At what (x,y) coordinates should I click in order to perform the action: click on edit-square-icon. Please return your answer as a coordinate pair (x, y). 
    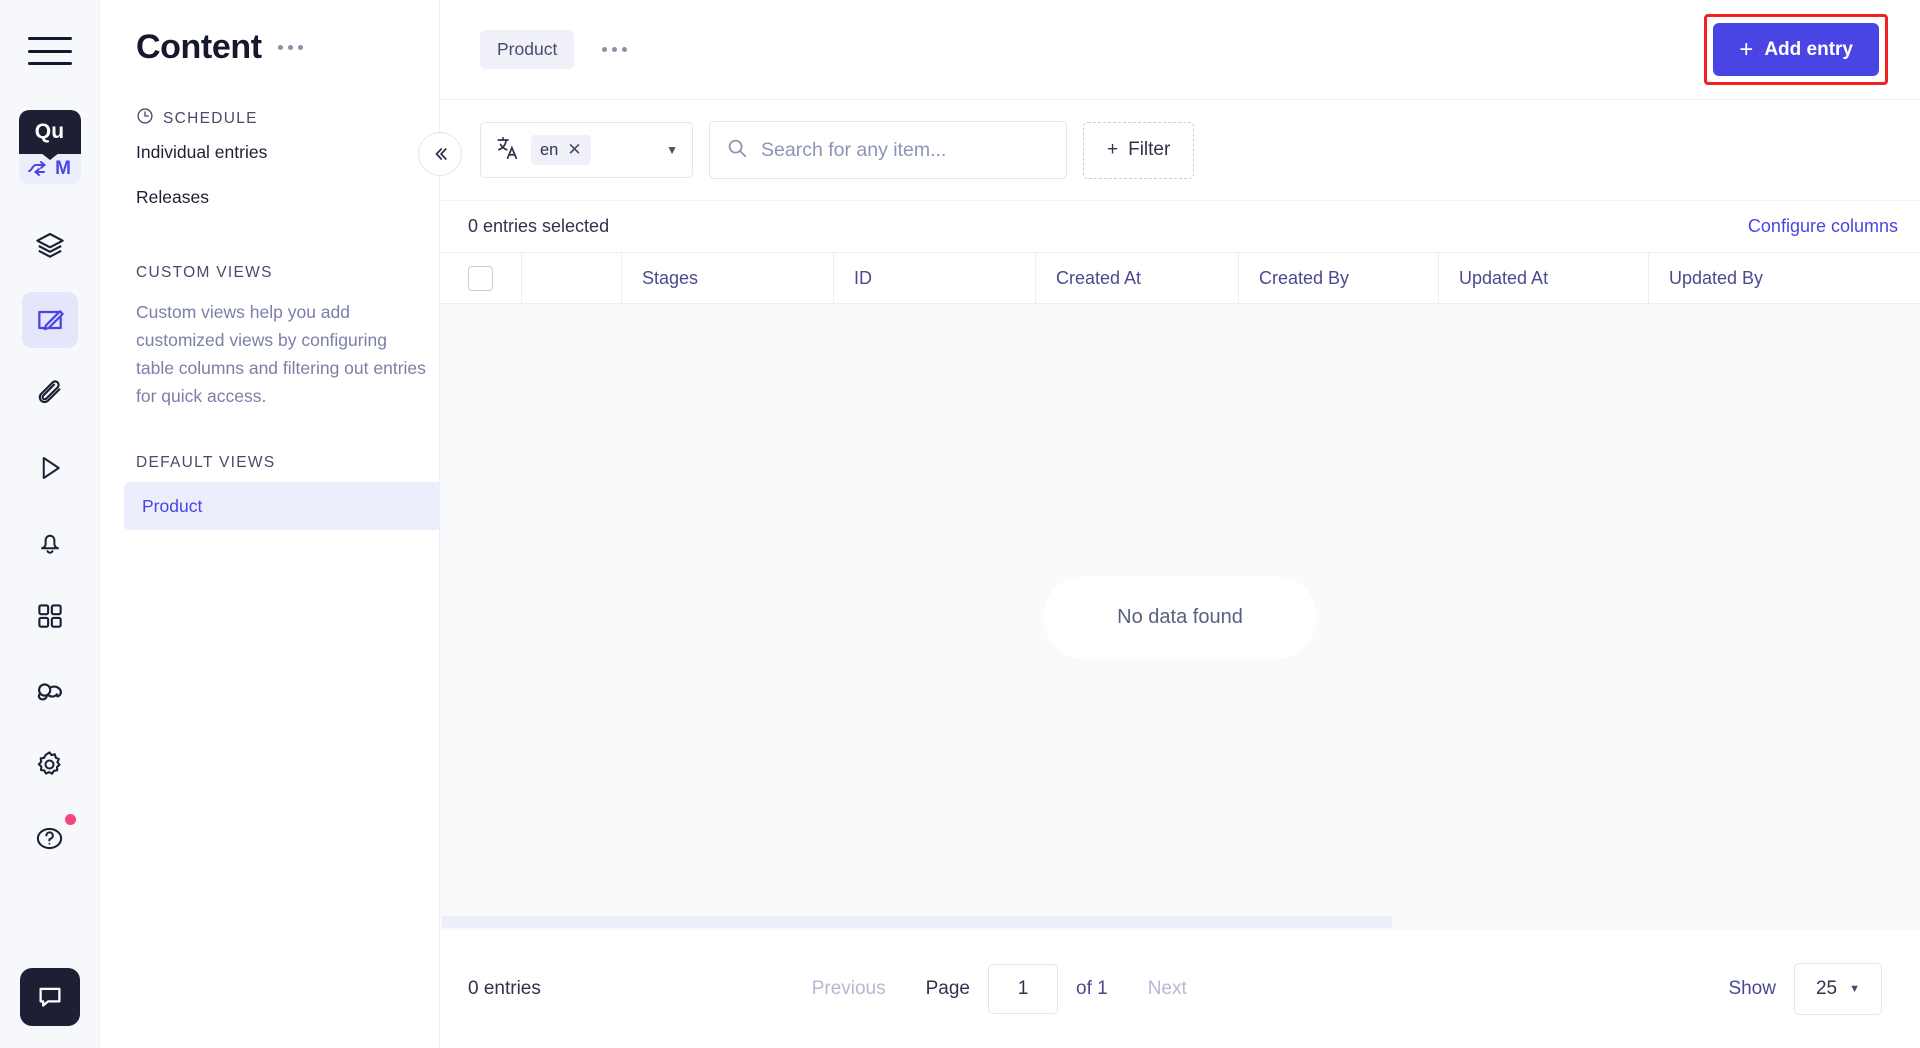
    Looking at the image, I should click on (50, 320).